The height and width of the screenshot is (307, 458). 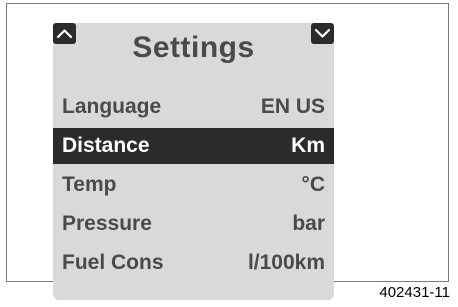 What do you see at coordinates (308, 223) in the screenshot?
I see `menu-item-value: bar` at bounding box center [308, 223].